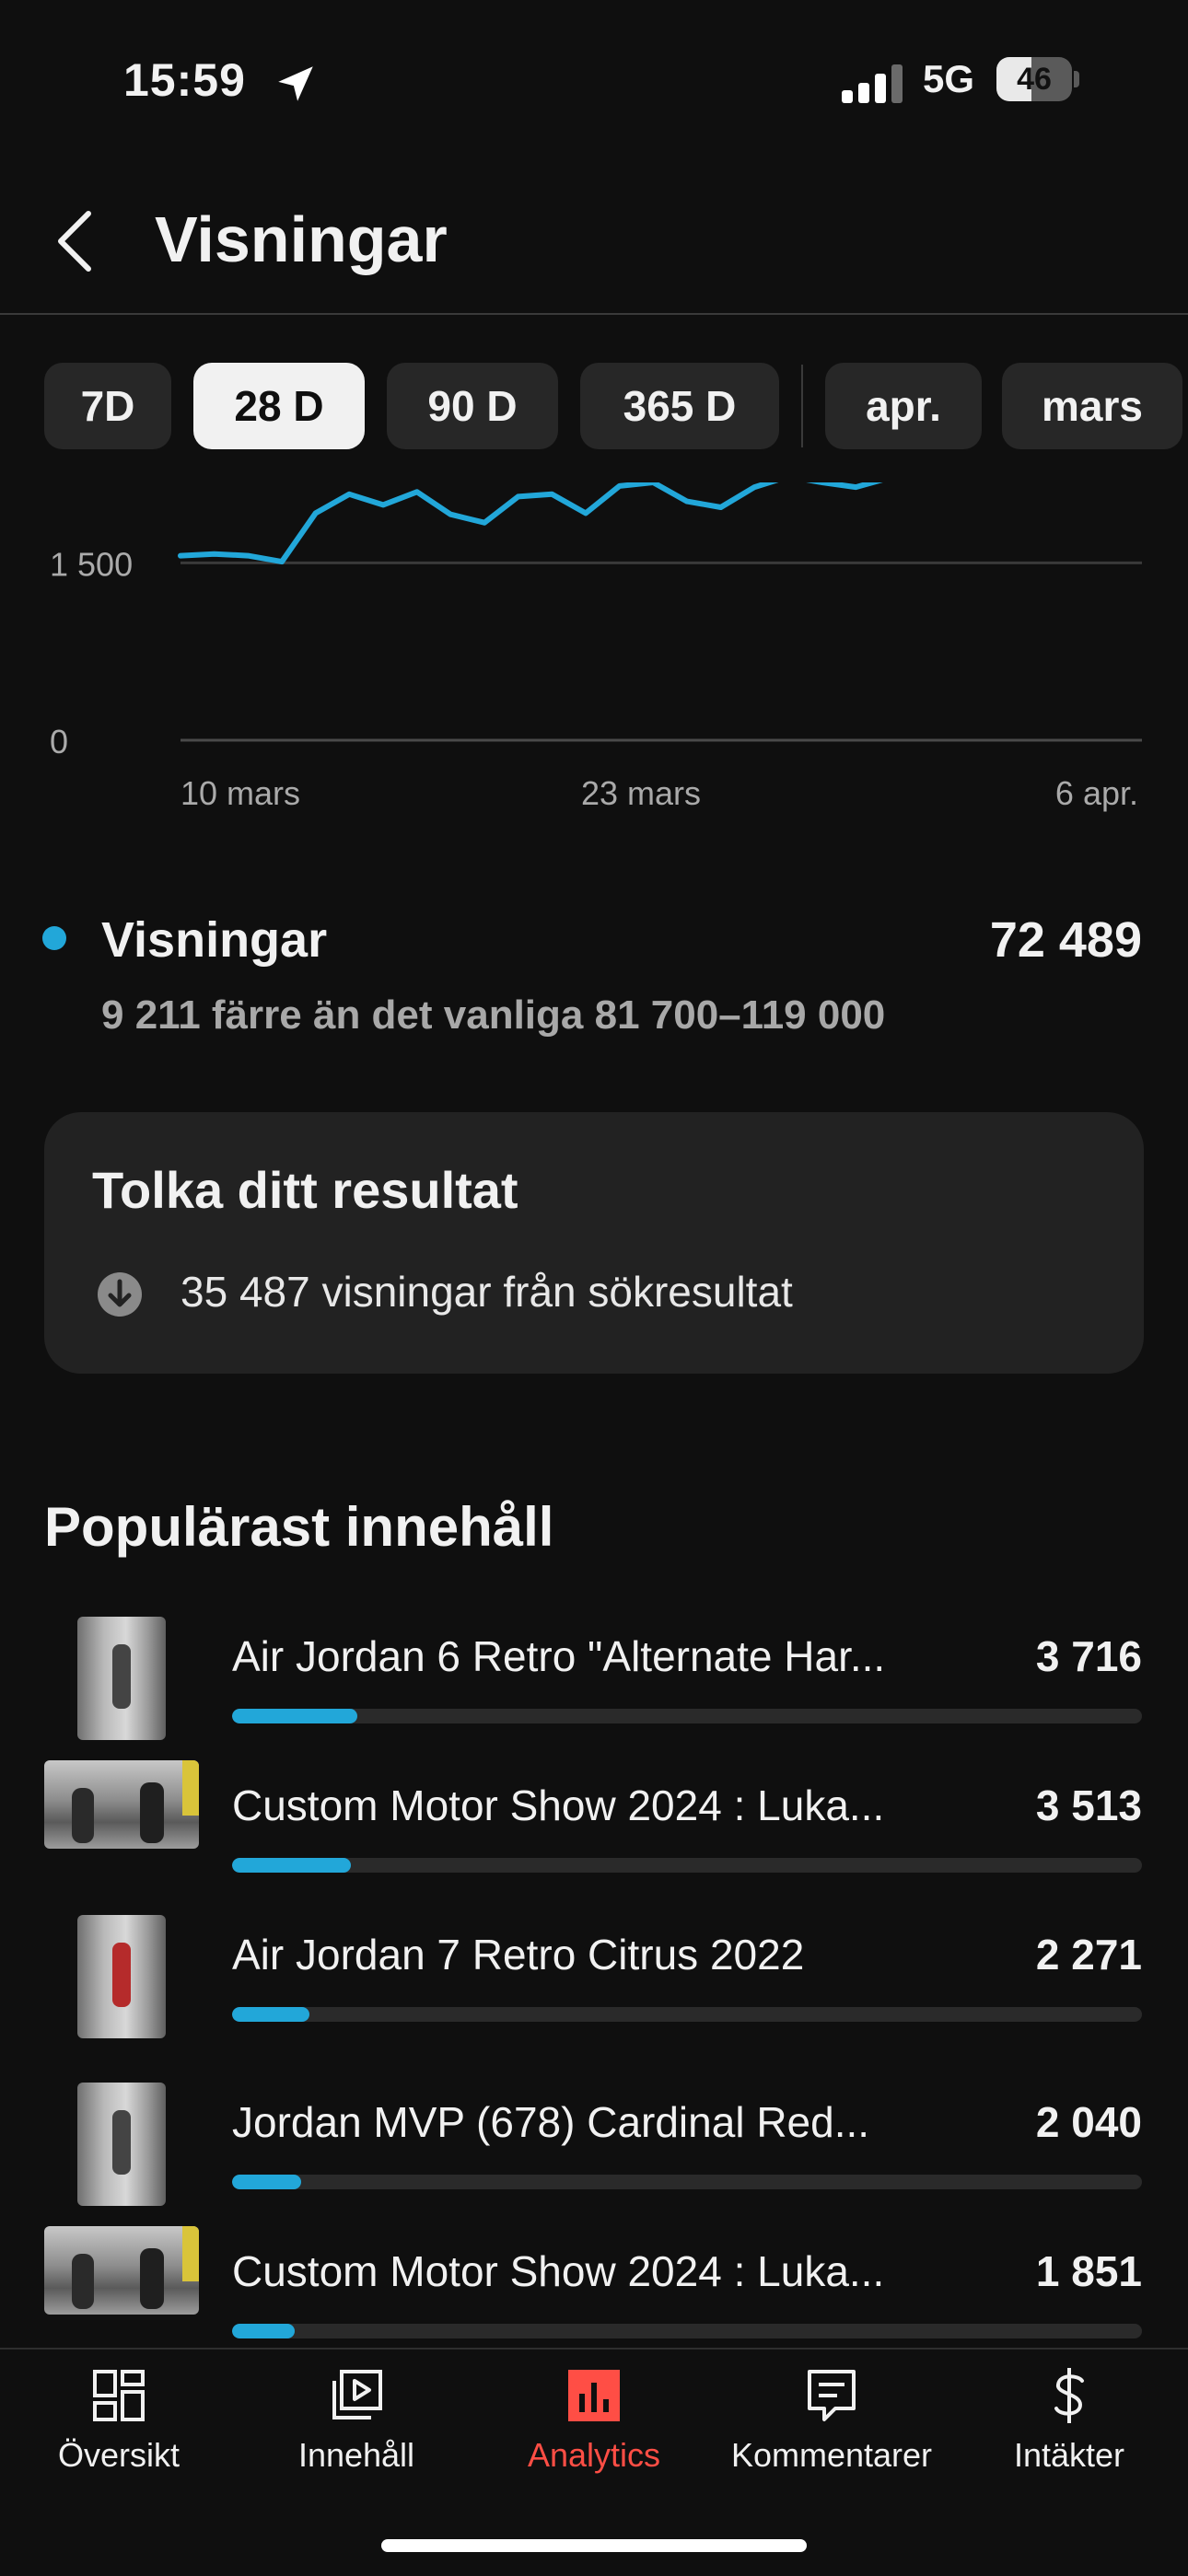  I want to click on section-title: Populärast innehåll, so click(299, 1527).